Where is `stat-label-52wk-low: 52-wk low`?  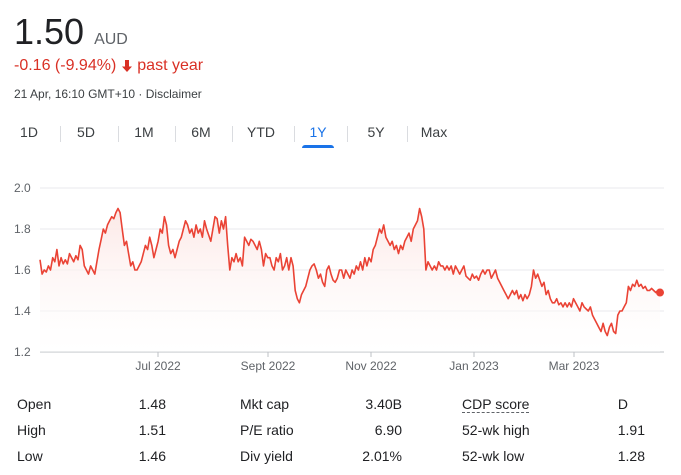 stat-label-52wk-low: 52-wk low is located at coordinates (493, 456).